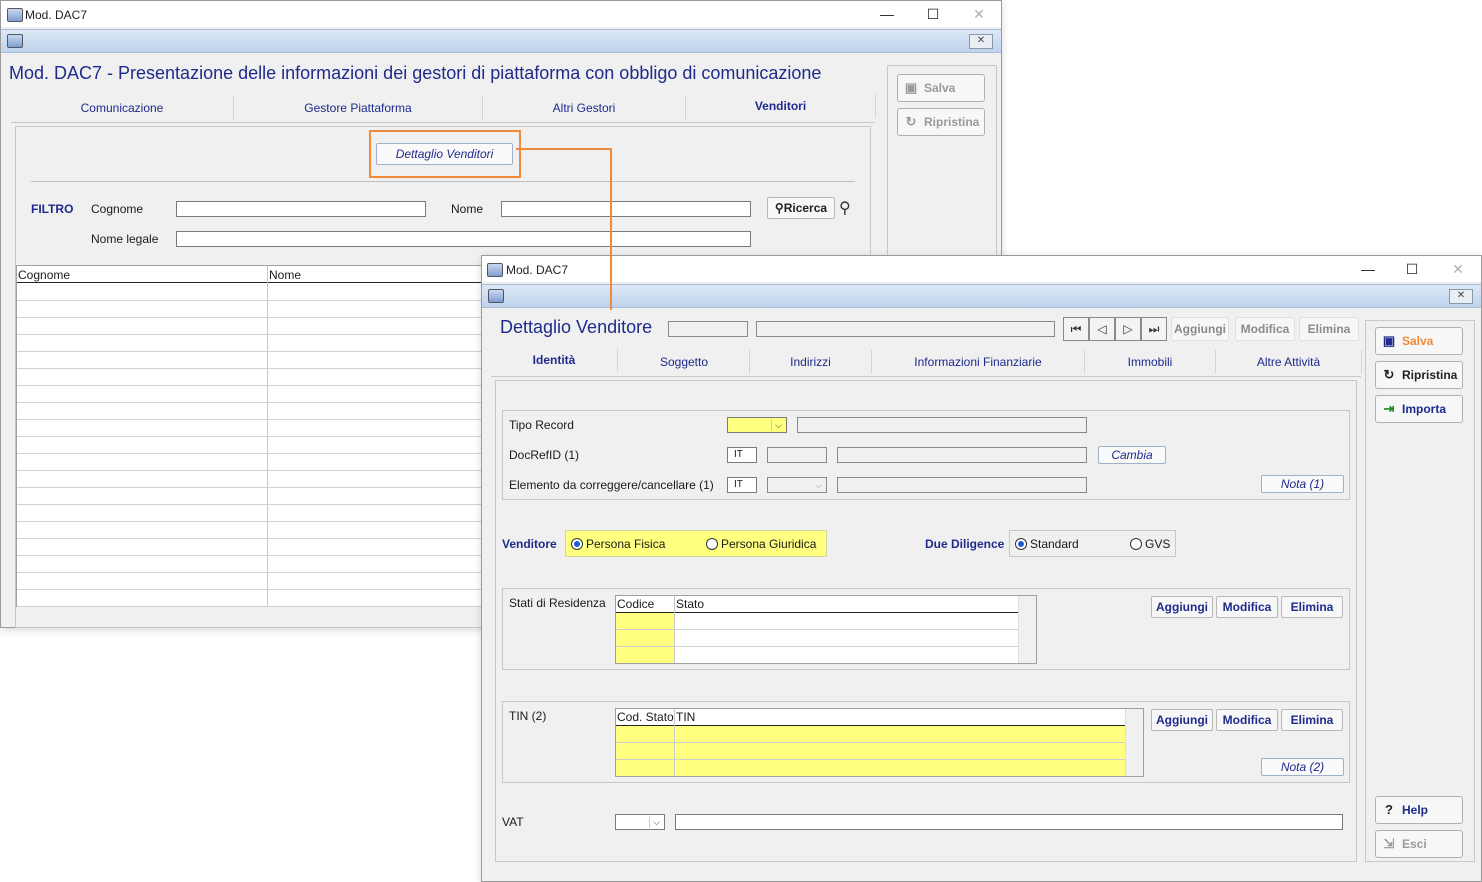 The image size is (1482, 882). Describe the element at coordinates (1419, 375) in the screenshot. I see `restore-button-2: ↻ Ripristina` at that location.